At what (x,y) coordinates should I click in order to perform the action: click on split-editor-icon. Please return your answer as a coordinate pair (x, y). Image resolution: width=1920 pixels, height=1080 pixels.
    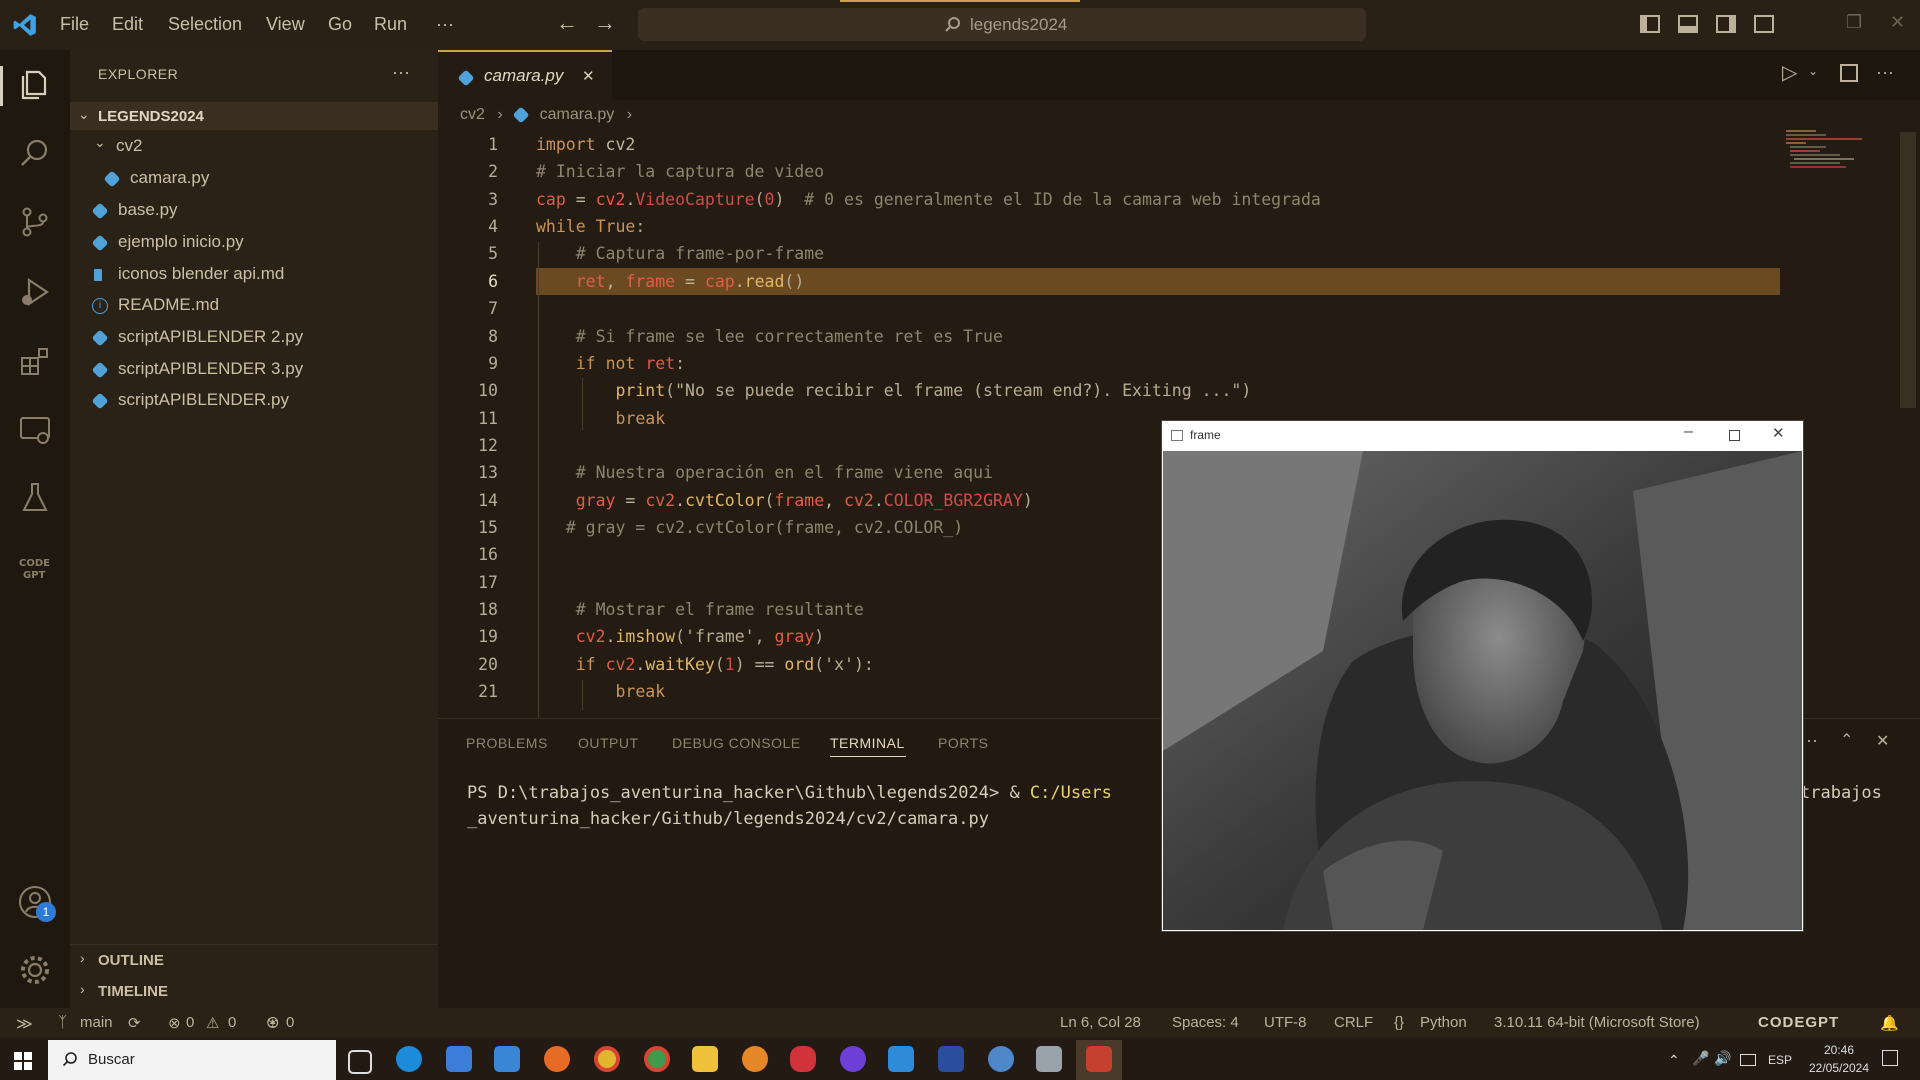
    Looking at the image, I should click on (1849, 73).